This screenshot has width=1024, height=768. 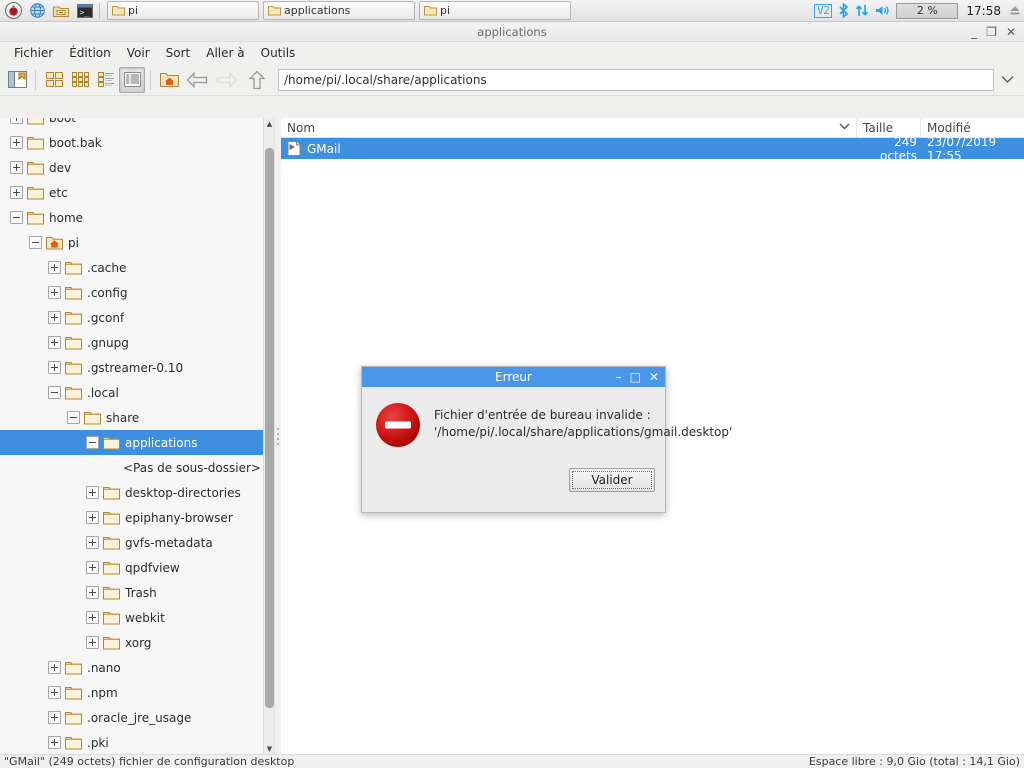 What do you see at coordinates (652, 149) in the screenshot?
I see `file-row: GMail 249 octets 23/07/2019 17:55` at bounding box center [652, 149].